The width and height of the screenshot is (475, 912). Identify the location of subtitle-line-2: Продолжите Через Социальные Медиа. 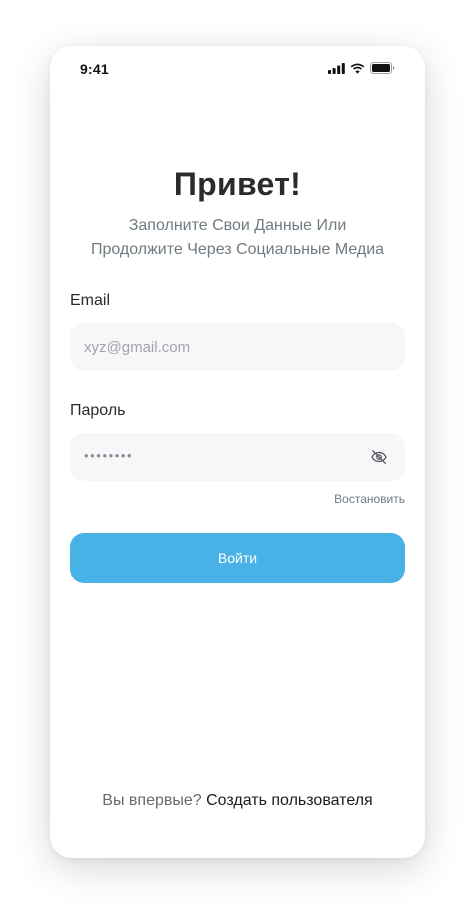
(237, 249).